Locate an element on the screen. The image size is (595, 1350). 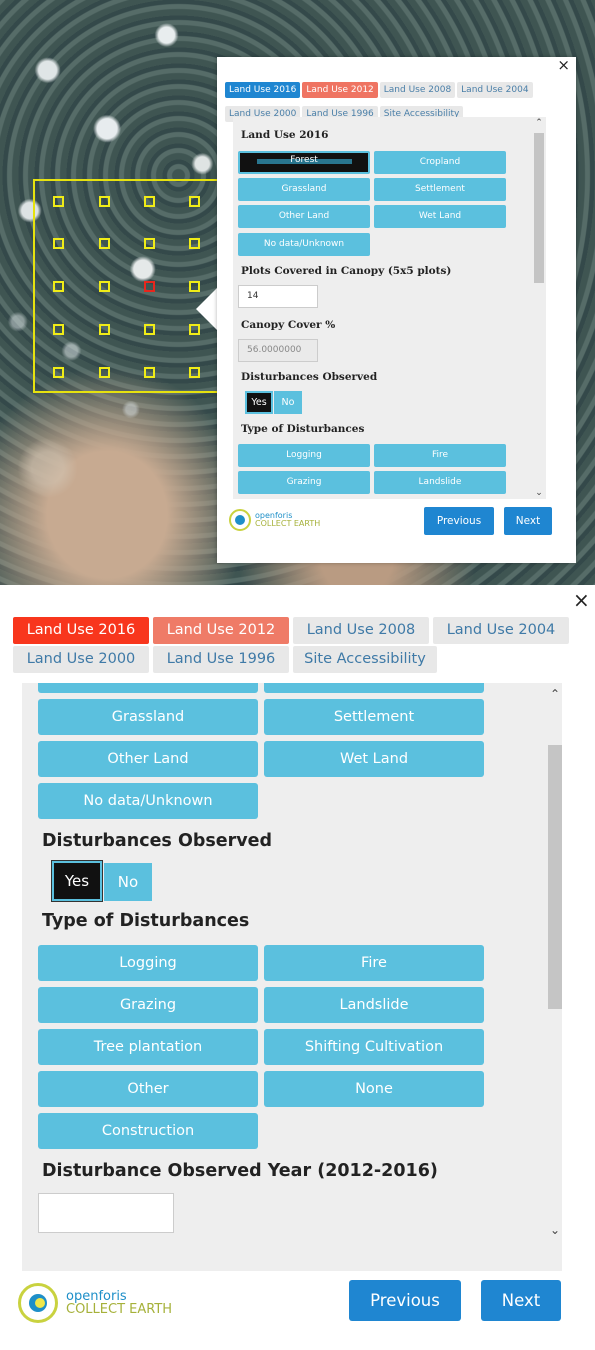
disturbance-year-input is located at coordinates (106, 1213).